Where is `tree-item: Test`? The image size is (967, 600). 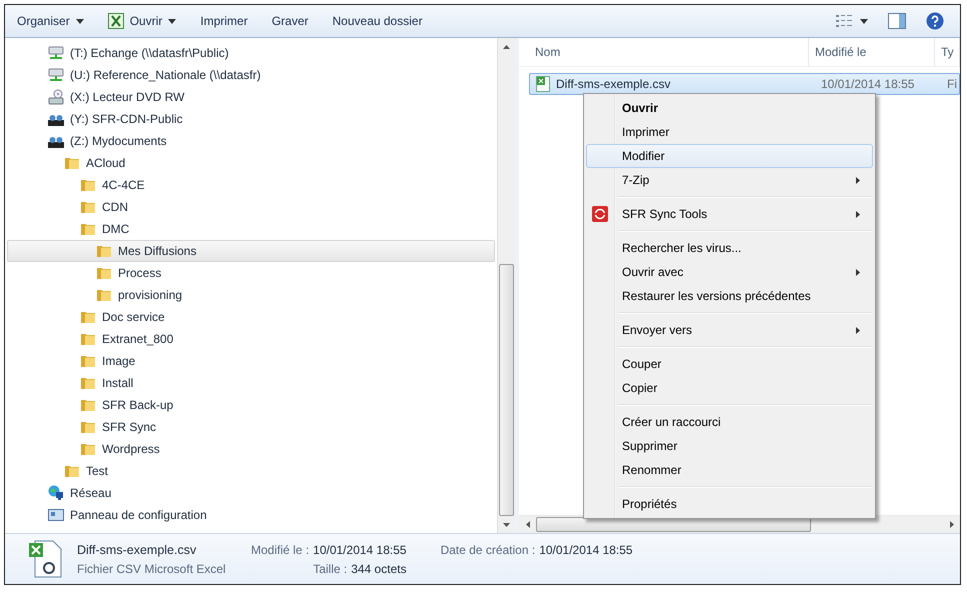
tree-item: Test is located at coordinates (251, 471).